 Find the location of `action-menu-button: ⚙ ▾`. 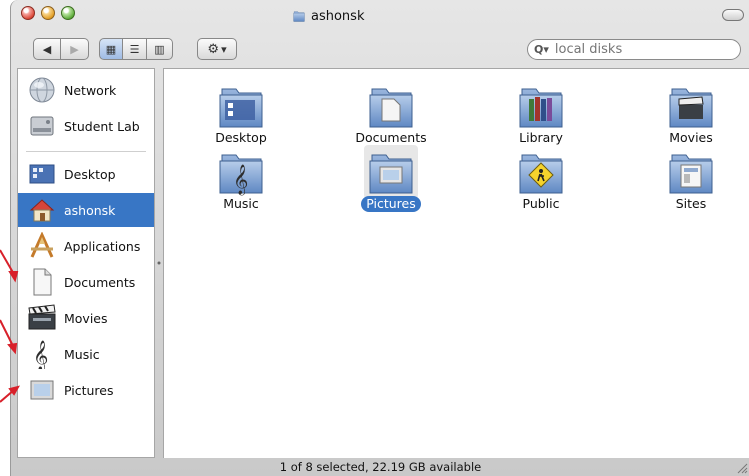

action-menu-button: ⚙ ▾ is located at coordinates (217, 49).